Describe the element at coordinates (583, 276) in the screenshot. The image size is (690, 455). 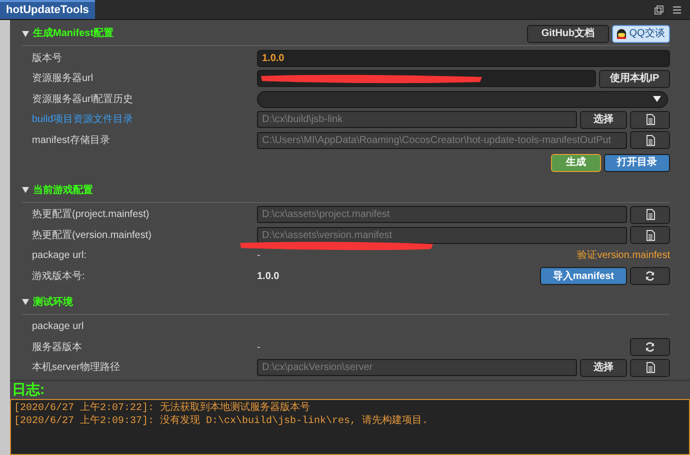
I see `action-button: 导入manifest` at that location.